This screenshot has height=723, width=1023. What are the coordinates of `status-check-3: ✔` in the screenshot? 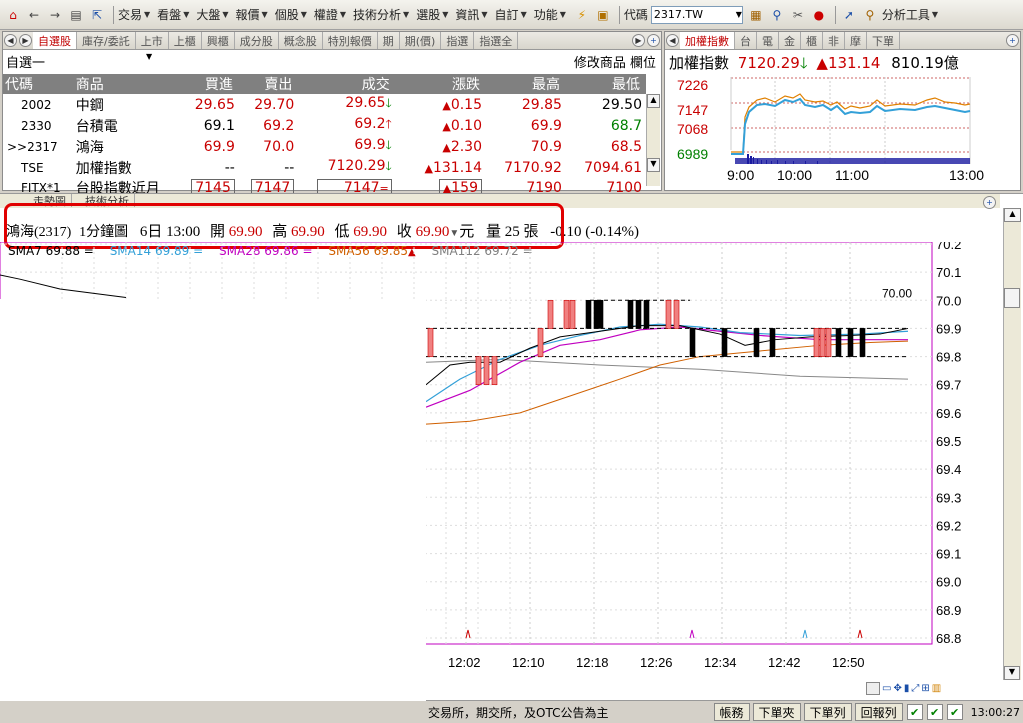 It's located at (954, 712).